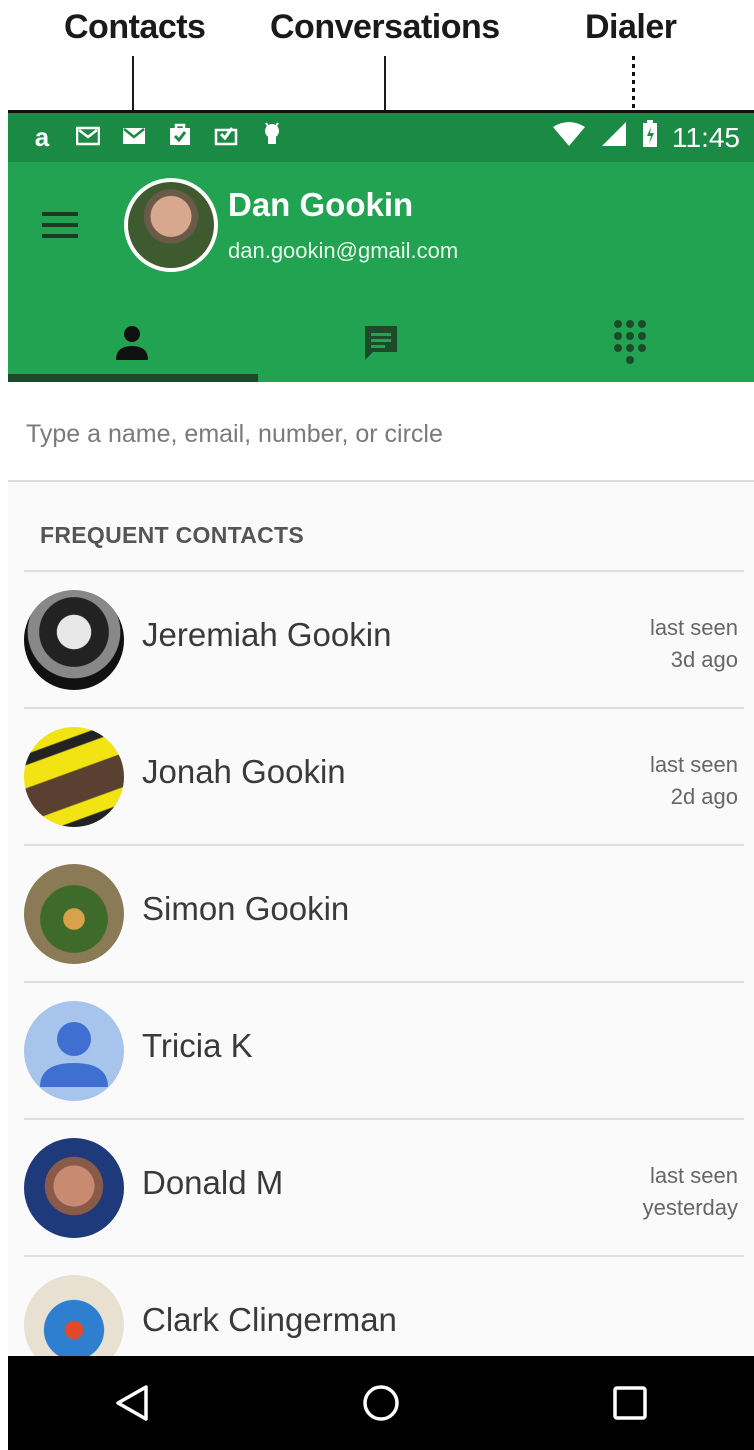 This screenshot has height=1450, width=754. Describe the element at coordinates (134, 137) in the screenshot. I see `mail-icon` at that location.